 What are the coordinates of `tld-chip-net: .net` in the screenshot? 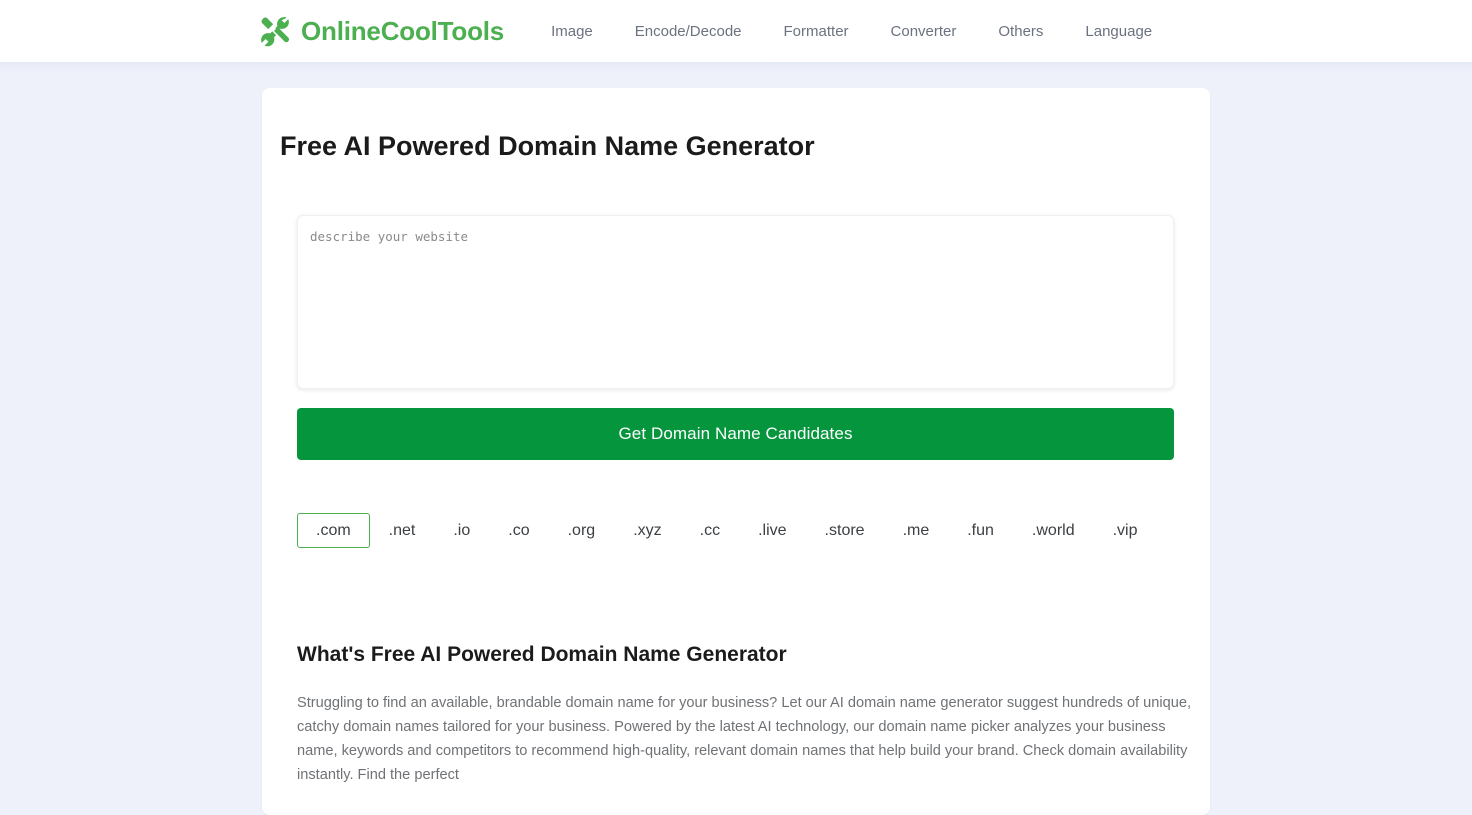 It's located at (402, 530).